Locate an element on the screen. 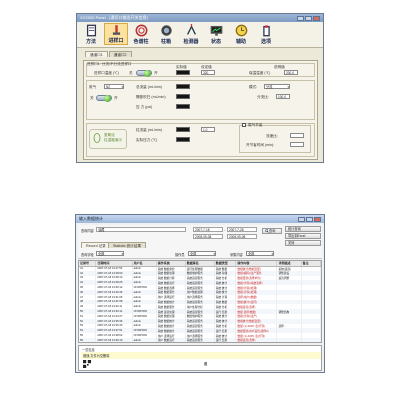 Image resolution: width=400 pixels, height=400 pixels. filter-label-1: 查询字段 is located at coordinates (87, 255).